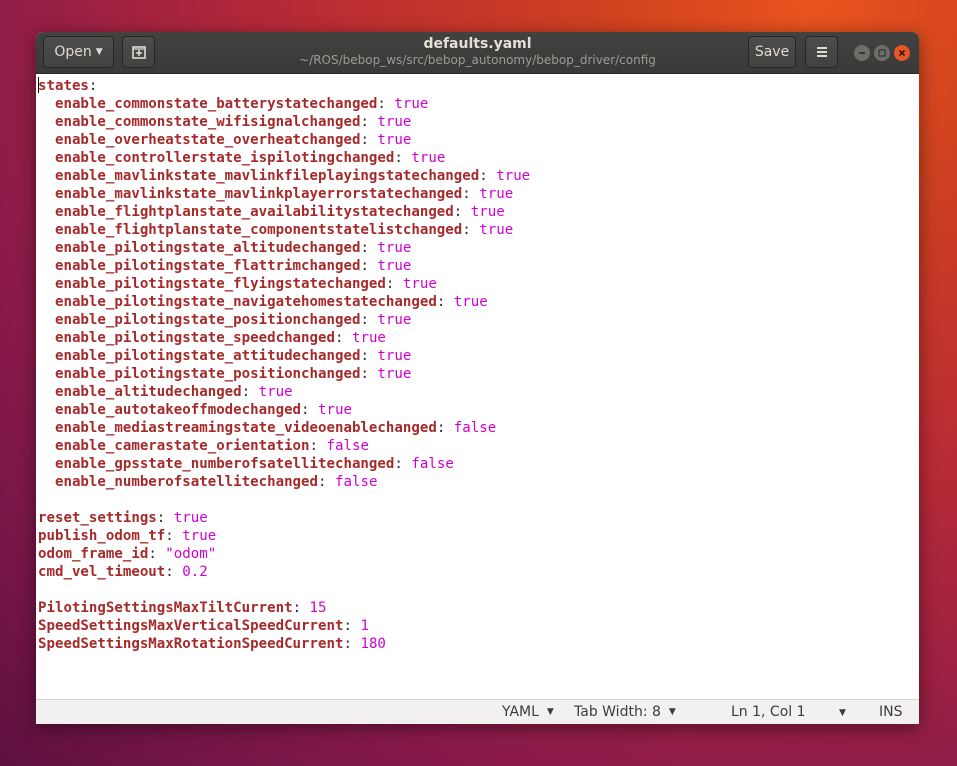 Image resolution: width=957 pixels, height=766 pixels. Describe the element at coordinates (38, 85) in the screenshot. I see `text-cursor` at that location.